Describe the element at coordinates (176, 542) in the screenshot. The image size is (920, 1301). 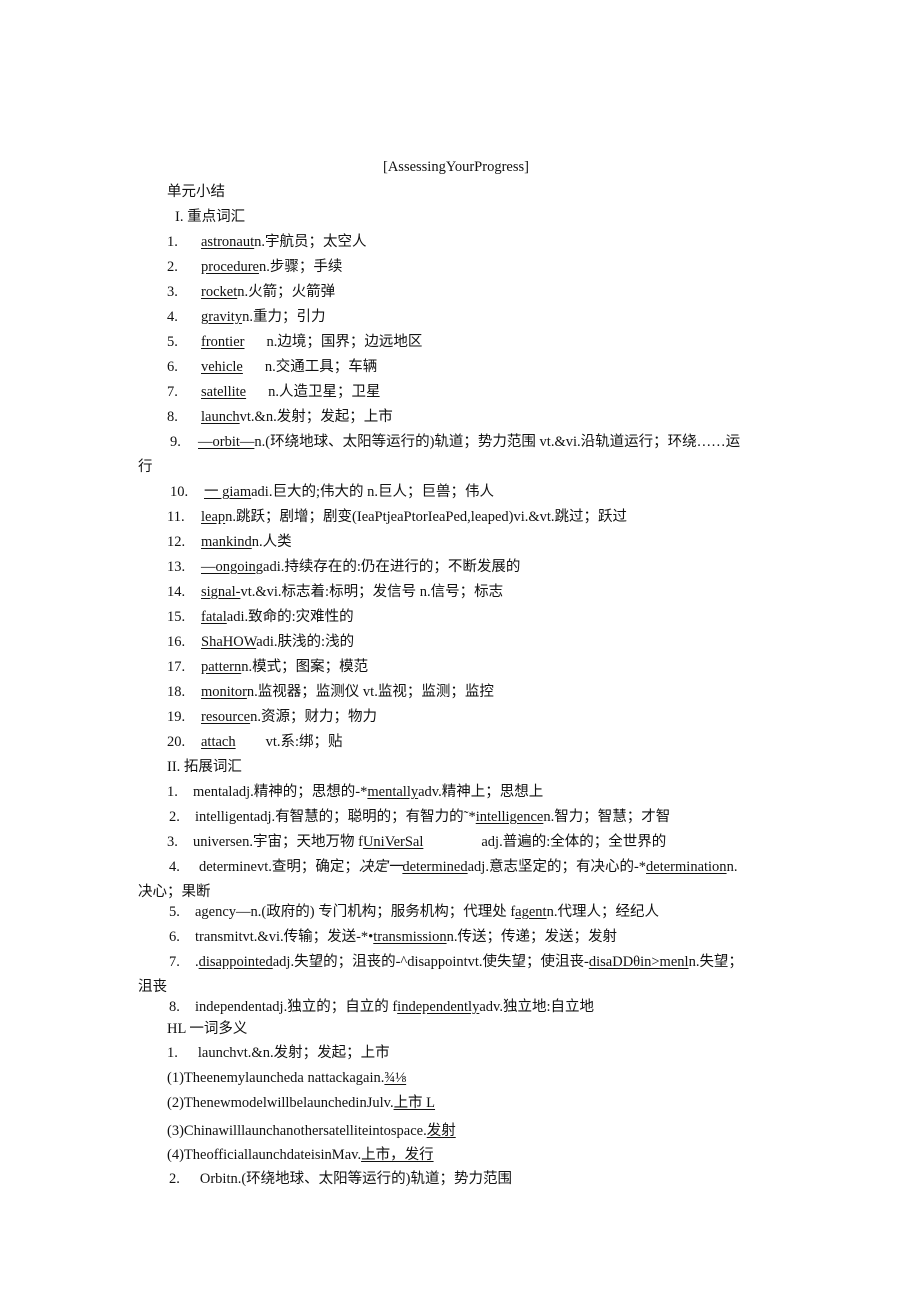
I see `item-number: 12.` at that location.